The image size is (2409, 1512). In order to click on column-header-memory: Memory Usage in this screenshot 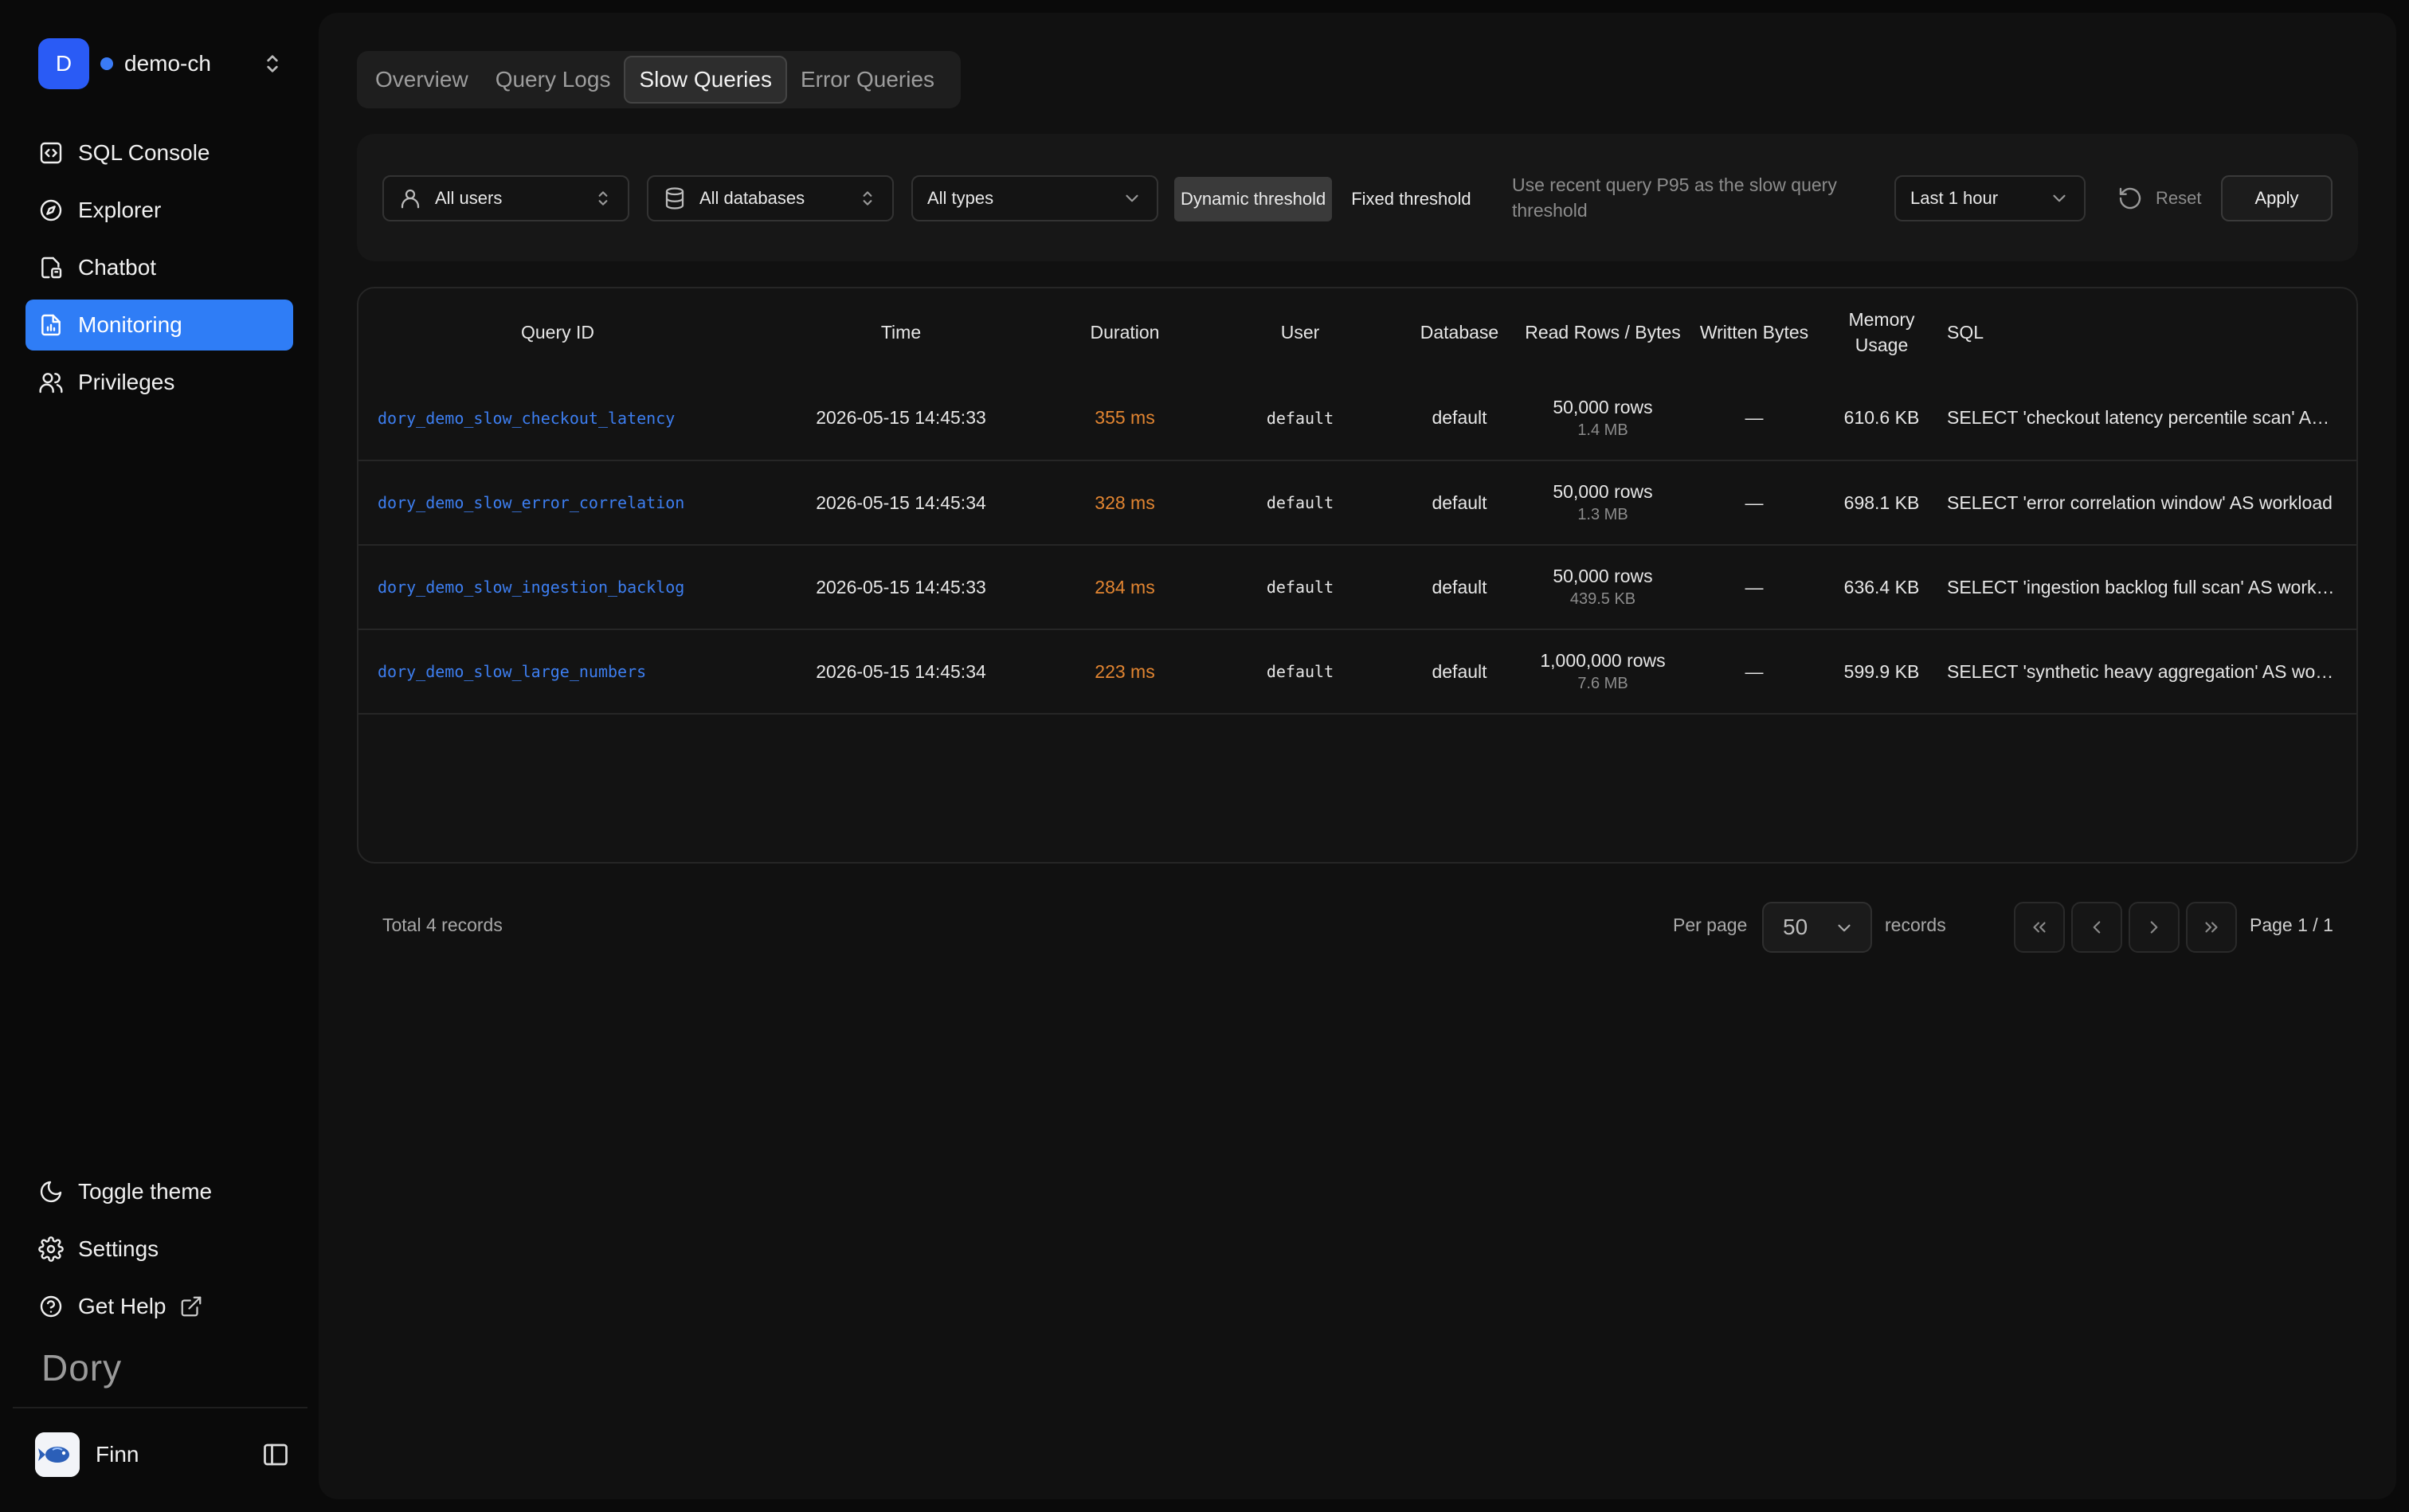, I will do `click(1881, 332)`.